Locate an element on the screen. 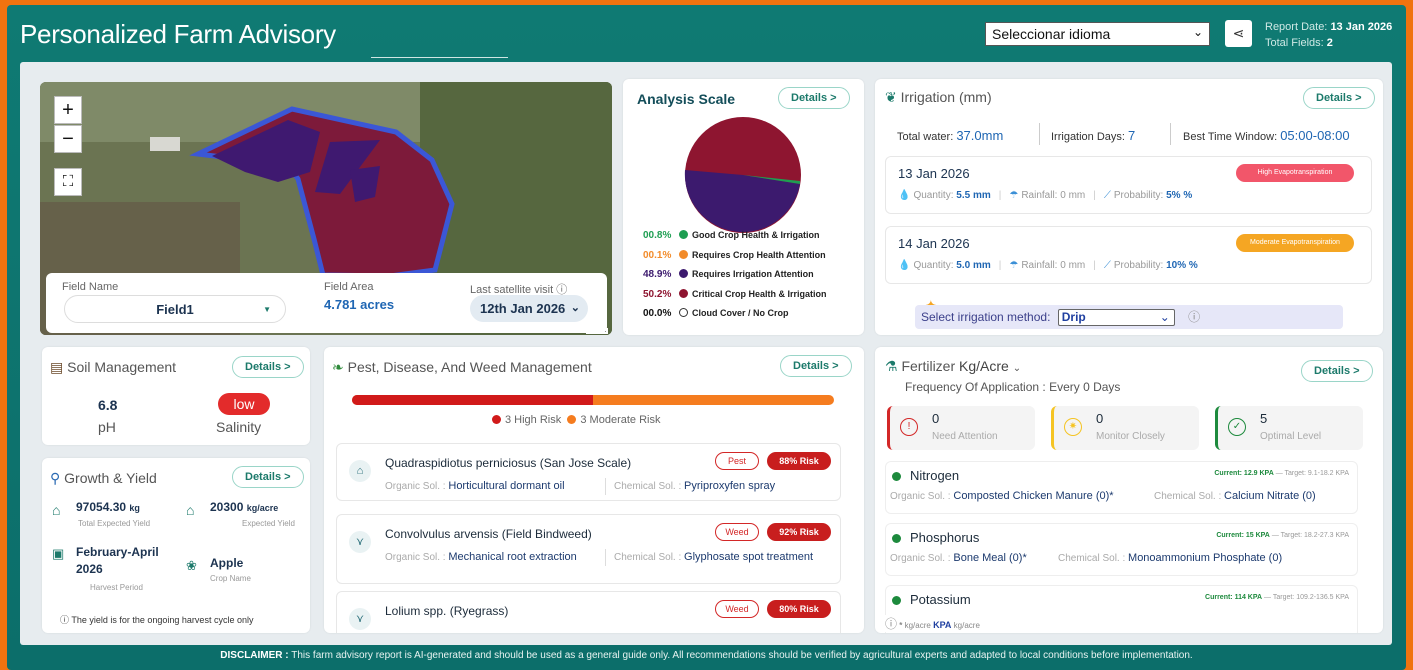  growth-details-button: Details > is located at coordinates (268, 477).